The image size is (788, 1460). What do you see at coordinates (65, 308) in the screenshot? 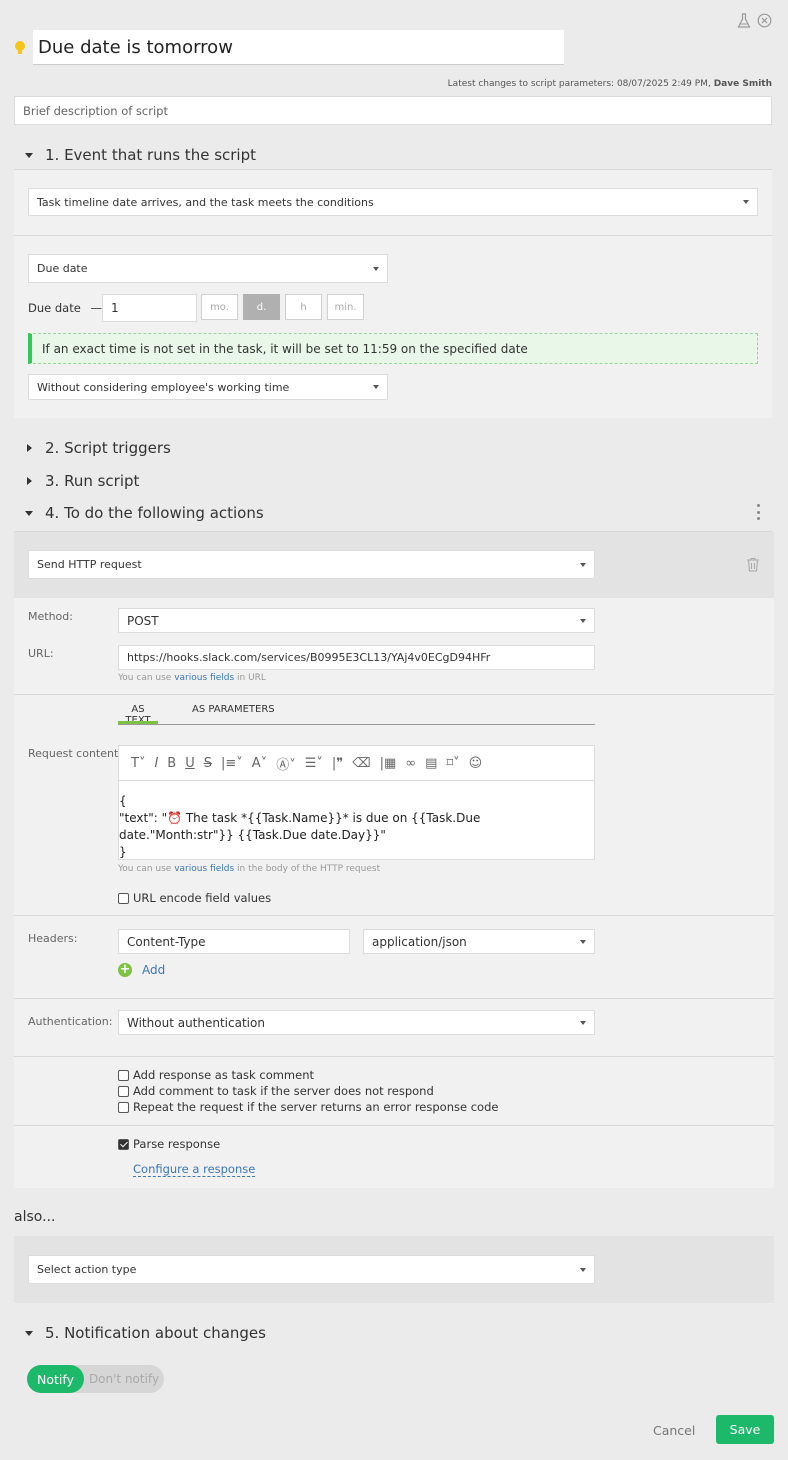
I see `offset-label: Due date —` at bounding box center [65, 308].